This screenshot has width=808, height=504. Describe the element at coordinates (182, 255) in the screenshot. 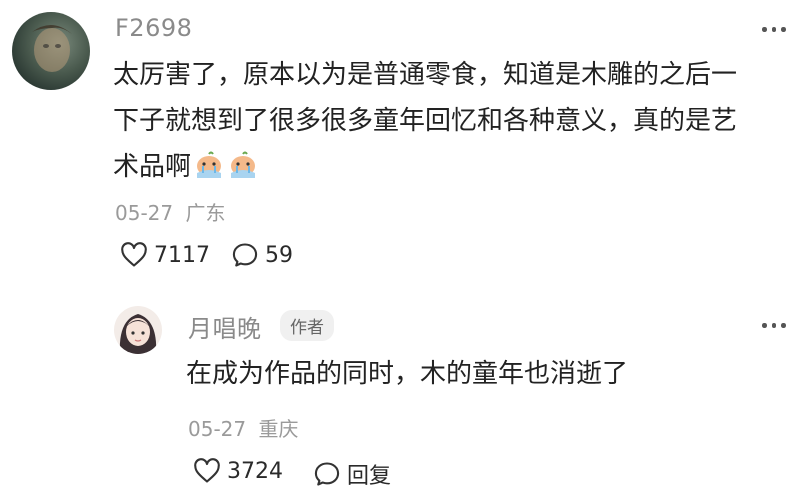

I see `like-count: 7117` at that location.